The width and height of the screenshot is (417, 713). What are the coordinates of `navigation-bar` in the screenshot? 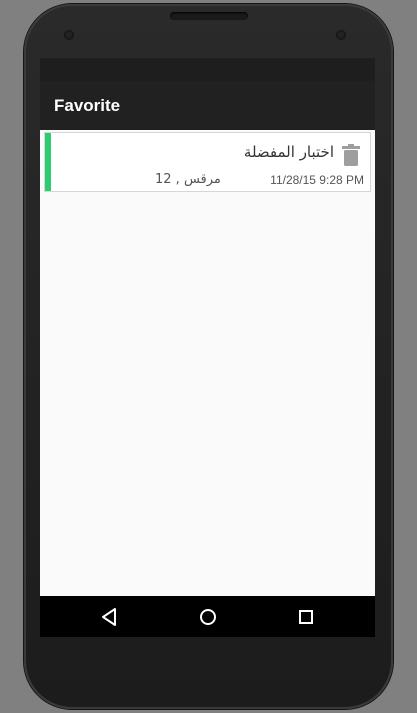 It's located at (207, 616).